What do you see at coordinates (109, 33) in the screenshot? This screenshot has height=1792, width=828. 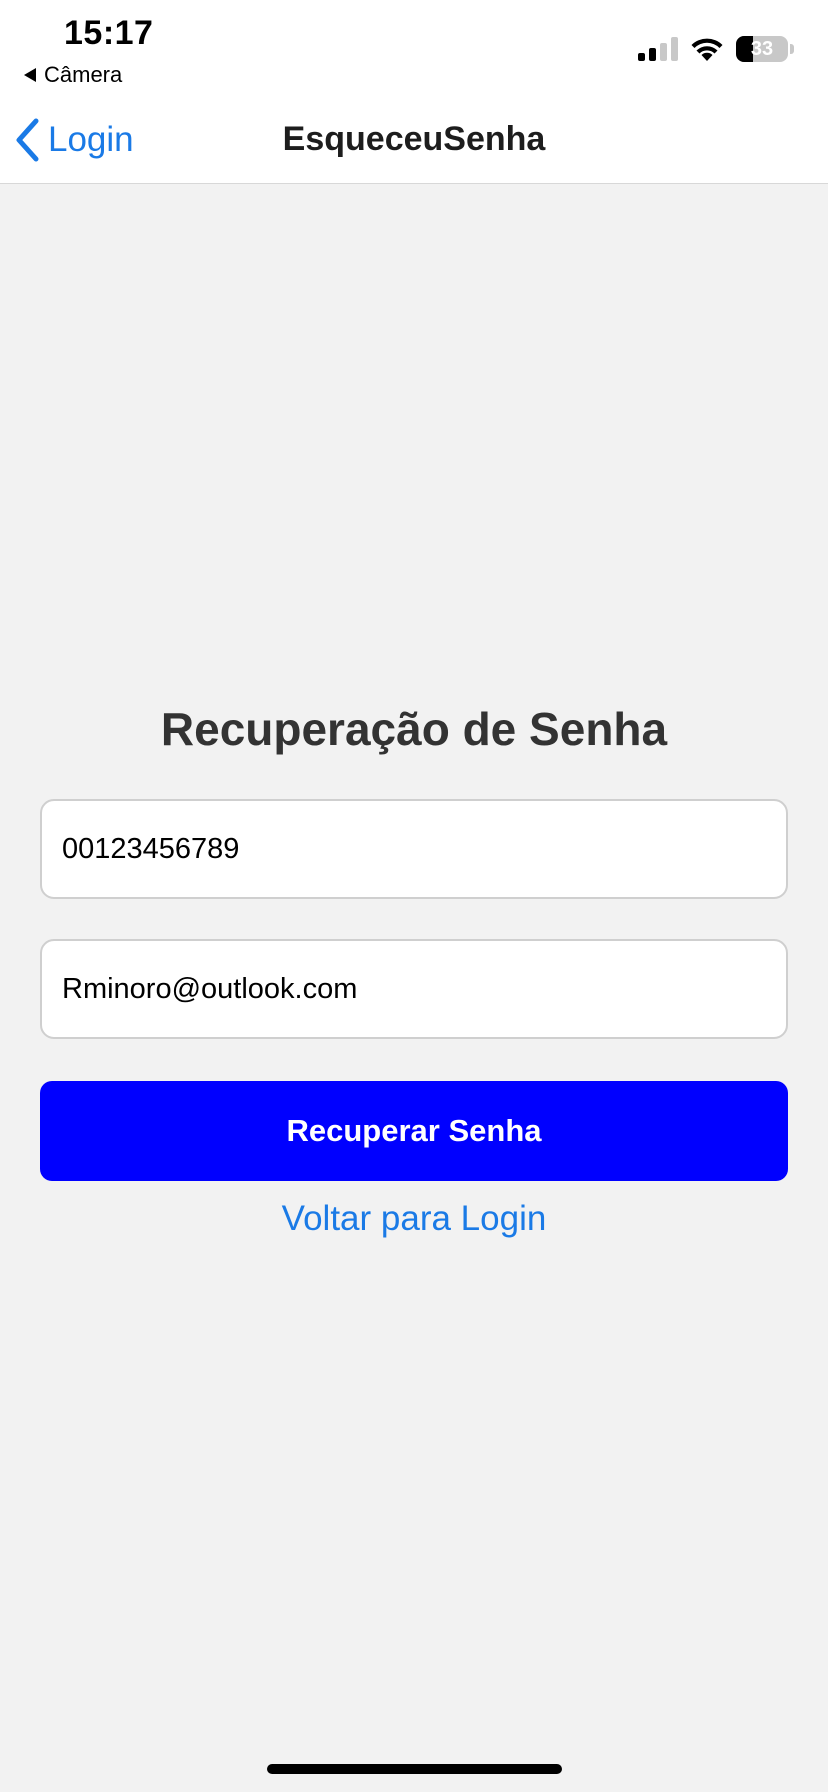 I see `status-time: 15:17` at bounding box center [109, 33].